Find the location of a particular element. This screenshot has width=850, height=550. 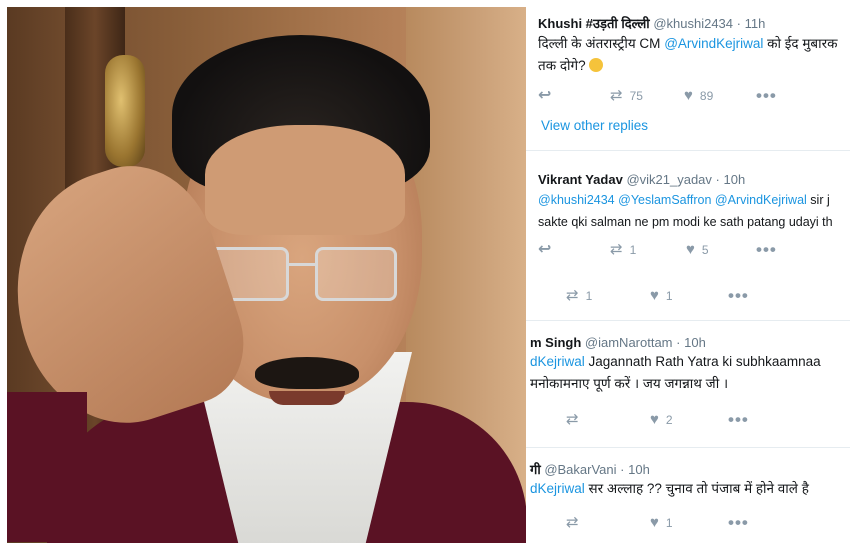

like-button: ♥ 5 is located at coordinates (697, 250).